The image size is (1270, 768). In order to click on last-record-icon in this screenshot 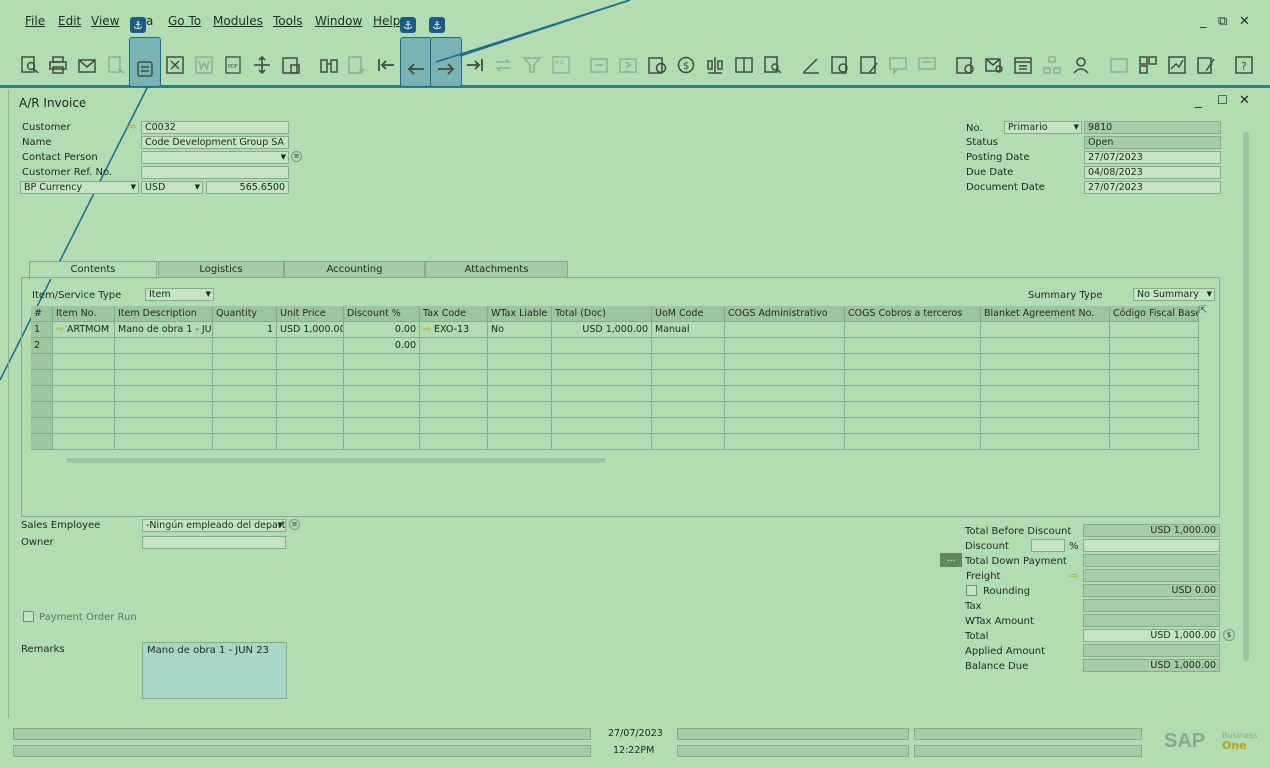, I will do `click(475, 65)`.